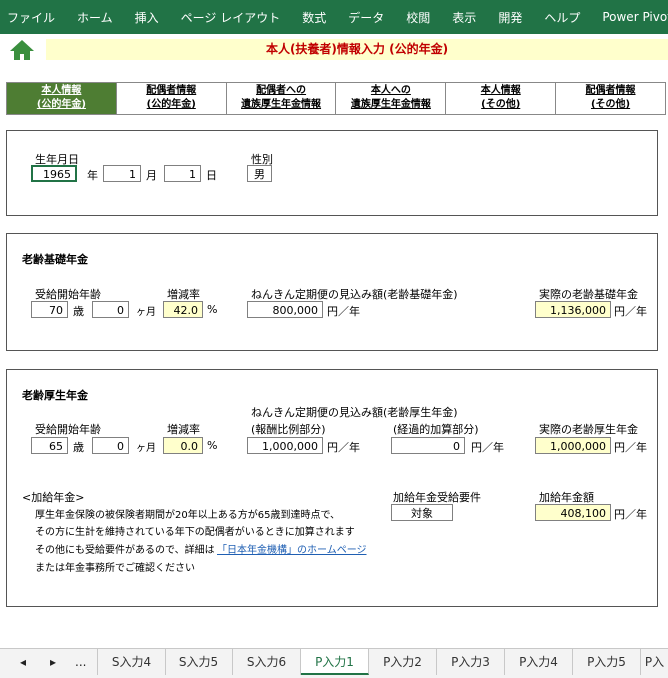  Describe the element at coordinates (54, 173) in the screenshot. I see `birth-year-input: 1965` at that location.